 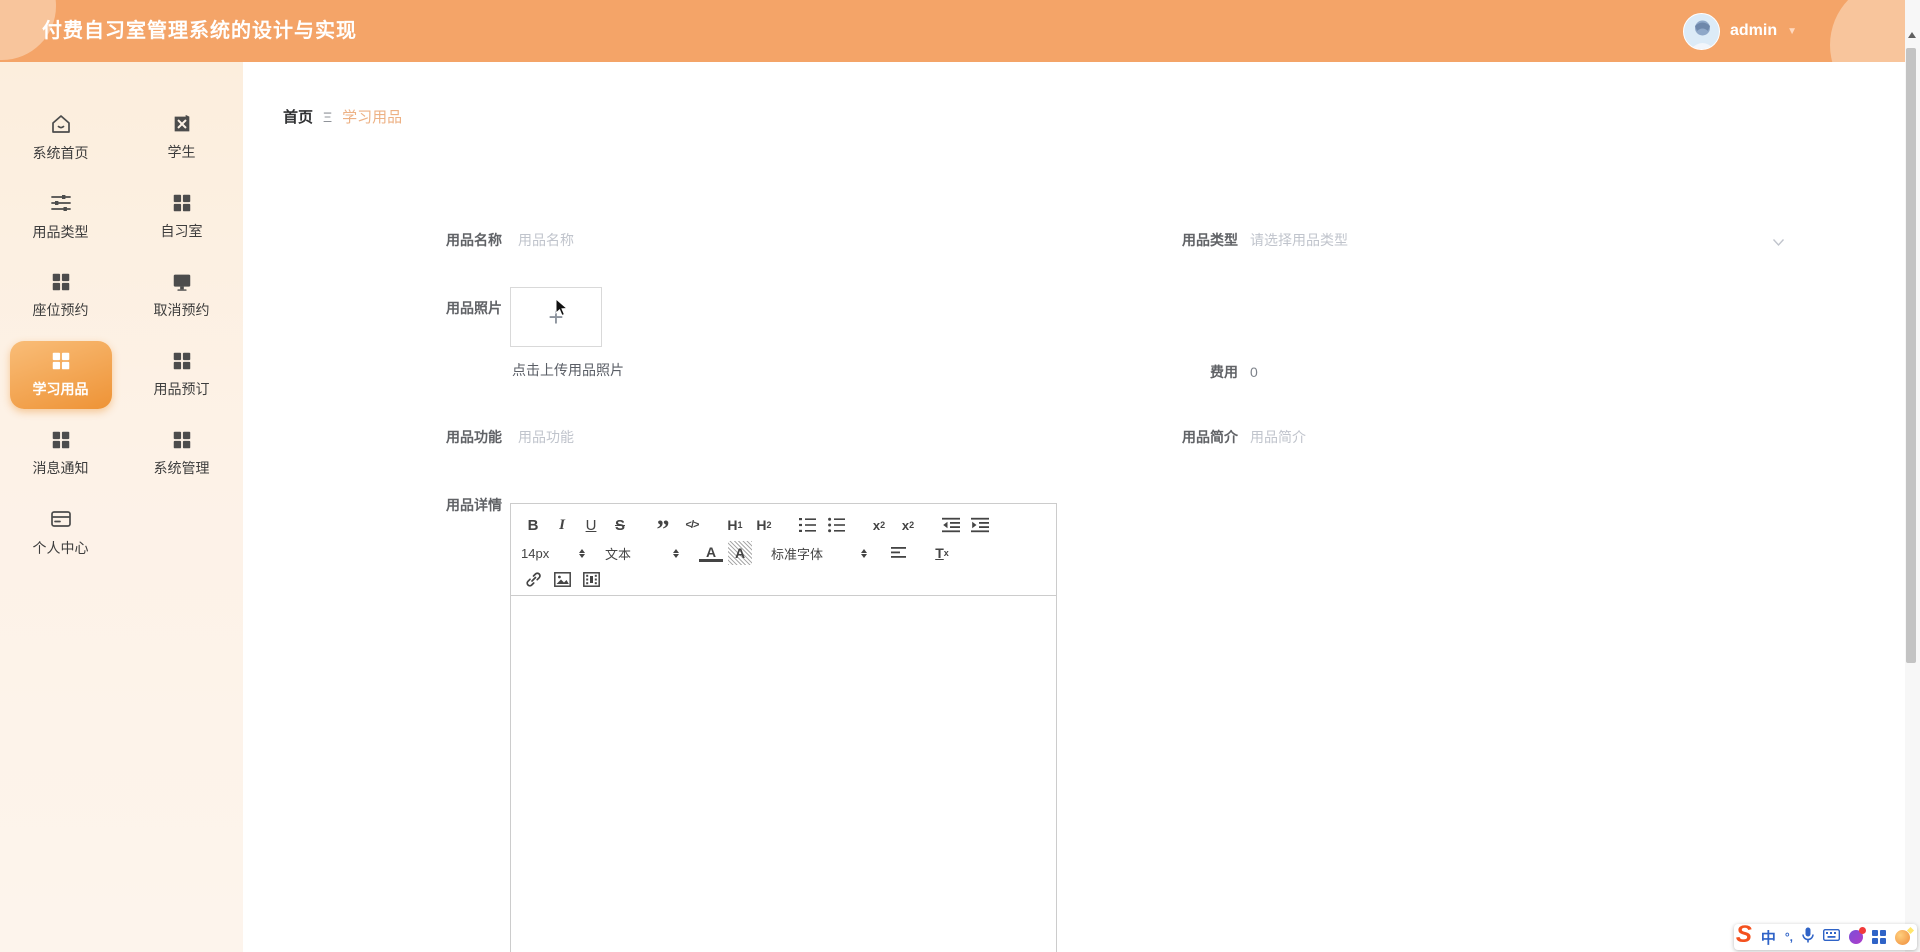 What do you see at coordinates (182, 124) in the screenshot?
I see `clipboard-icon` at bounding box center [182, 124].